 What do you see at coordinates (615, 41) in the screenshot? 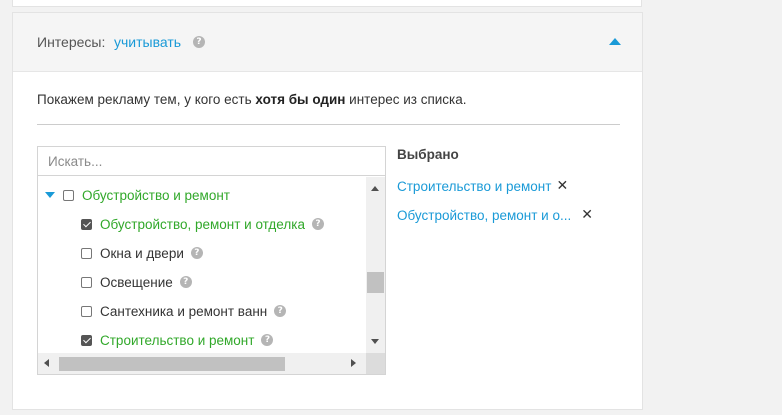
I see `collapse-up-icon` at bounding box center [615, 41].